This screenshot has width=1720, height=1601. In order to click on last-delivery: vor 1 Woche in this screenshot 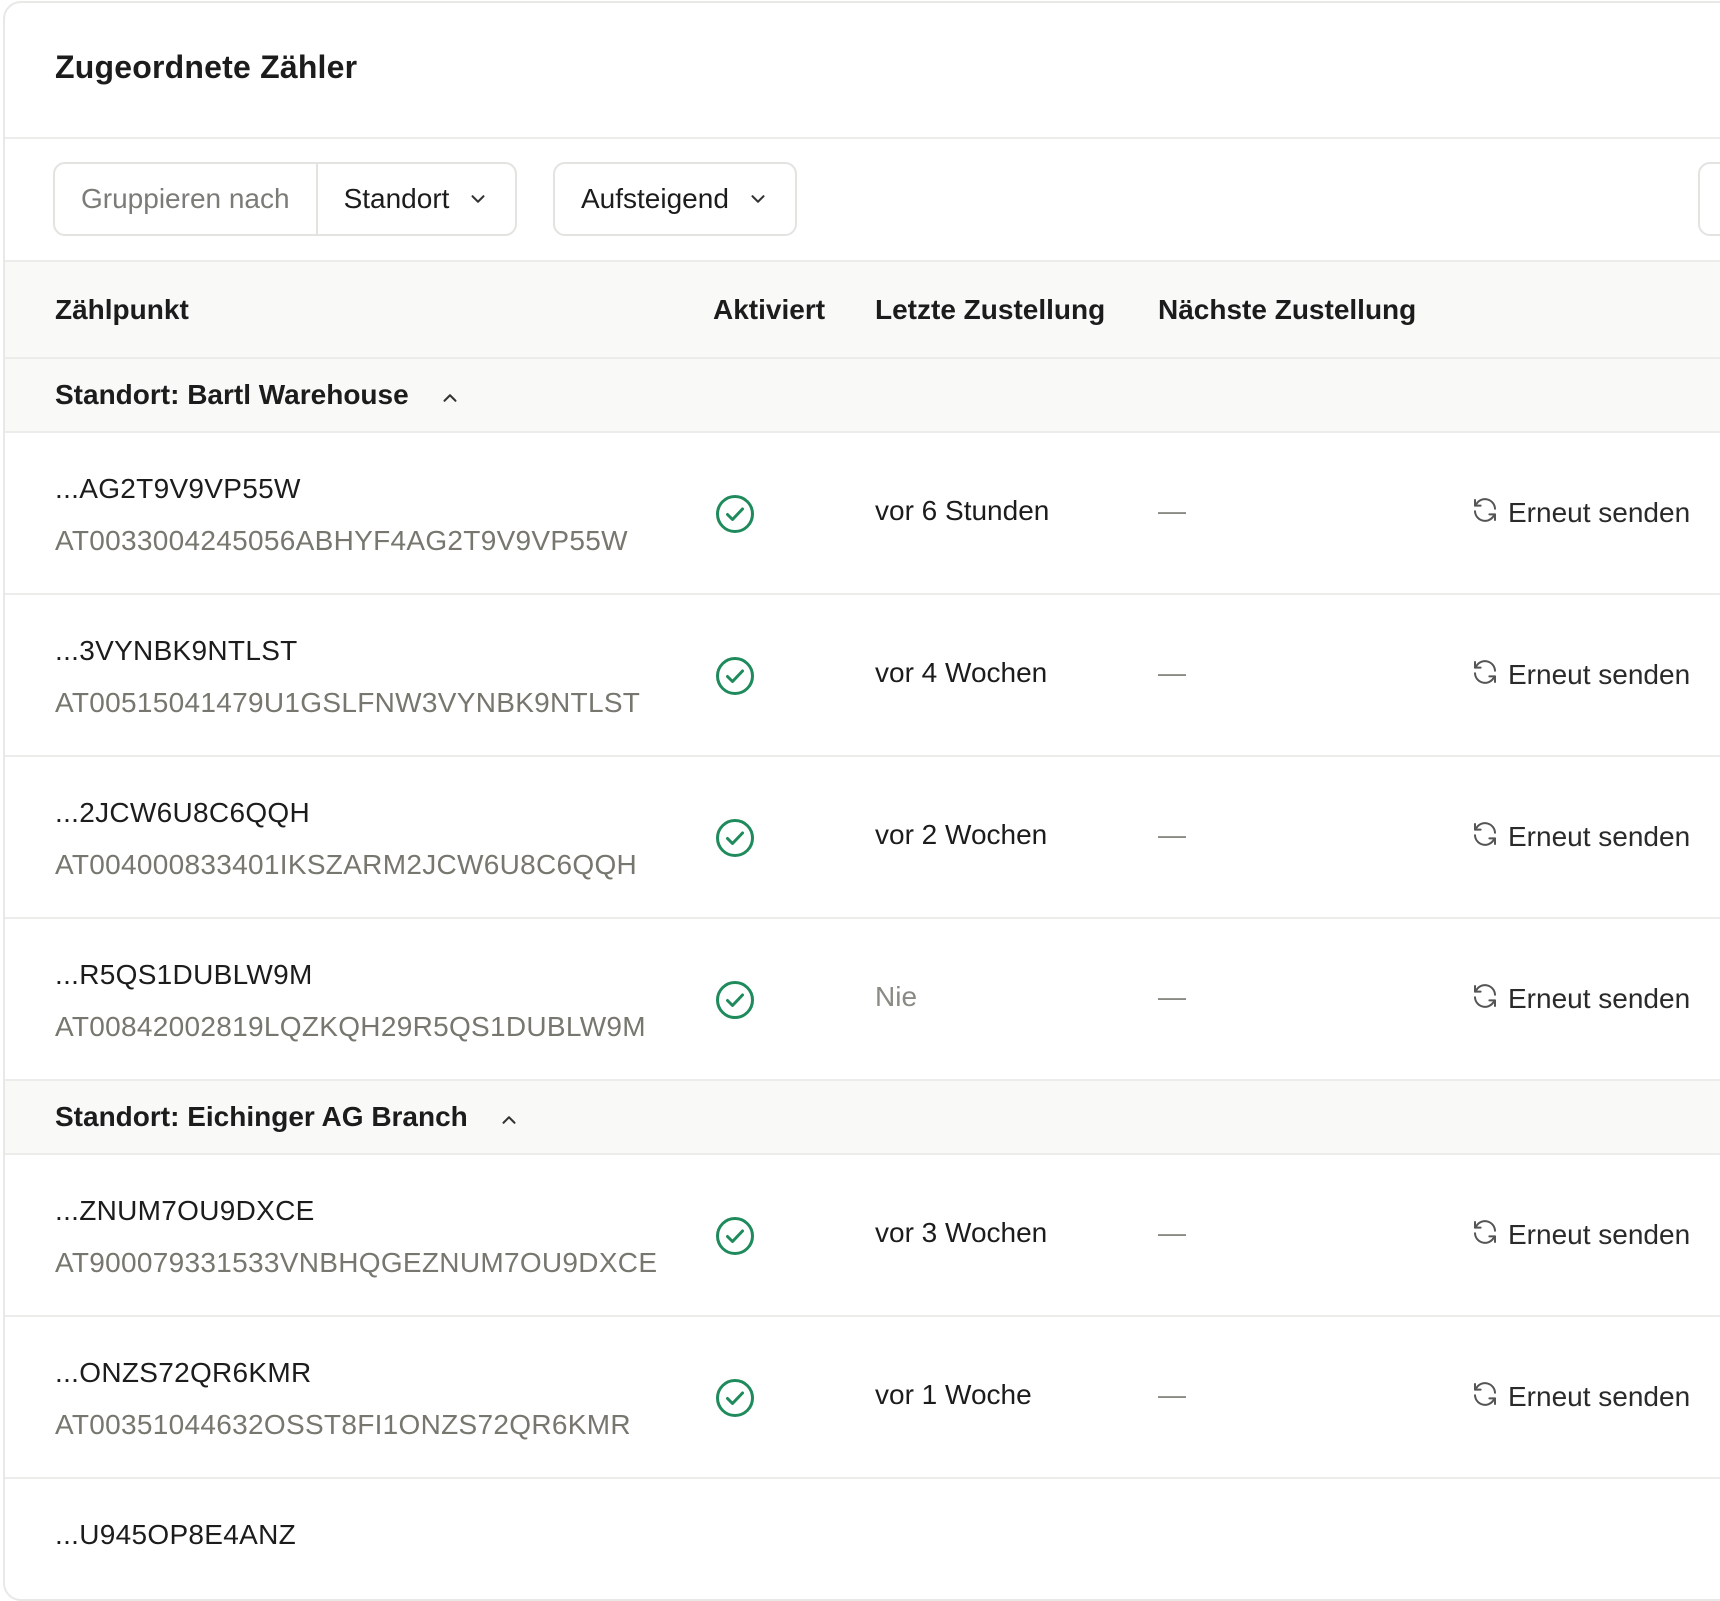, I will do `click(953, 1394)`.